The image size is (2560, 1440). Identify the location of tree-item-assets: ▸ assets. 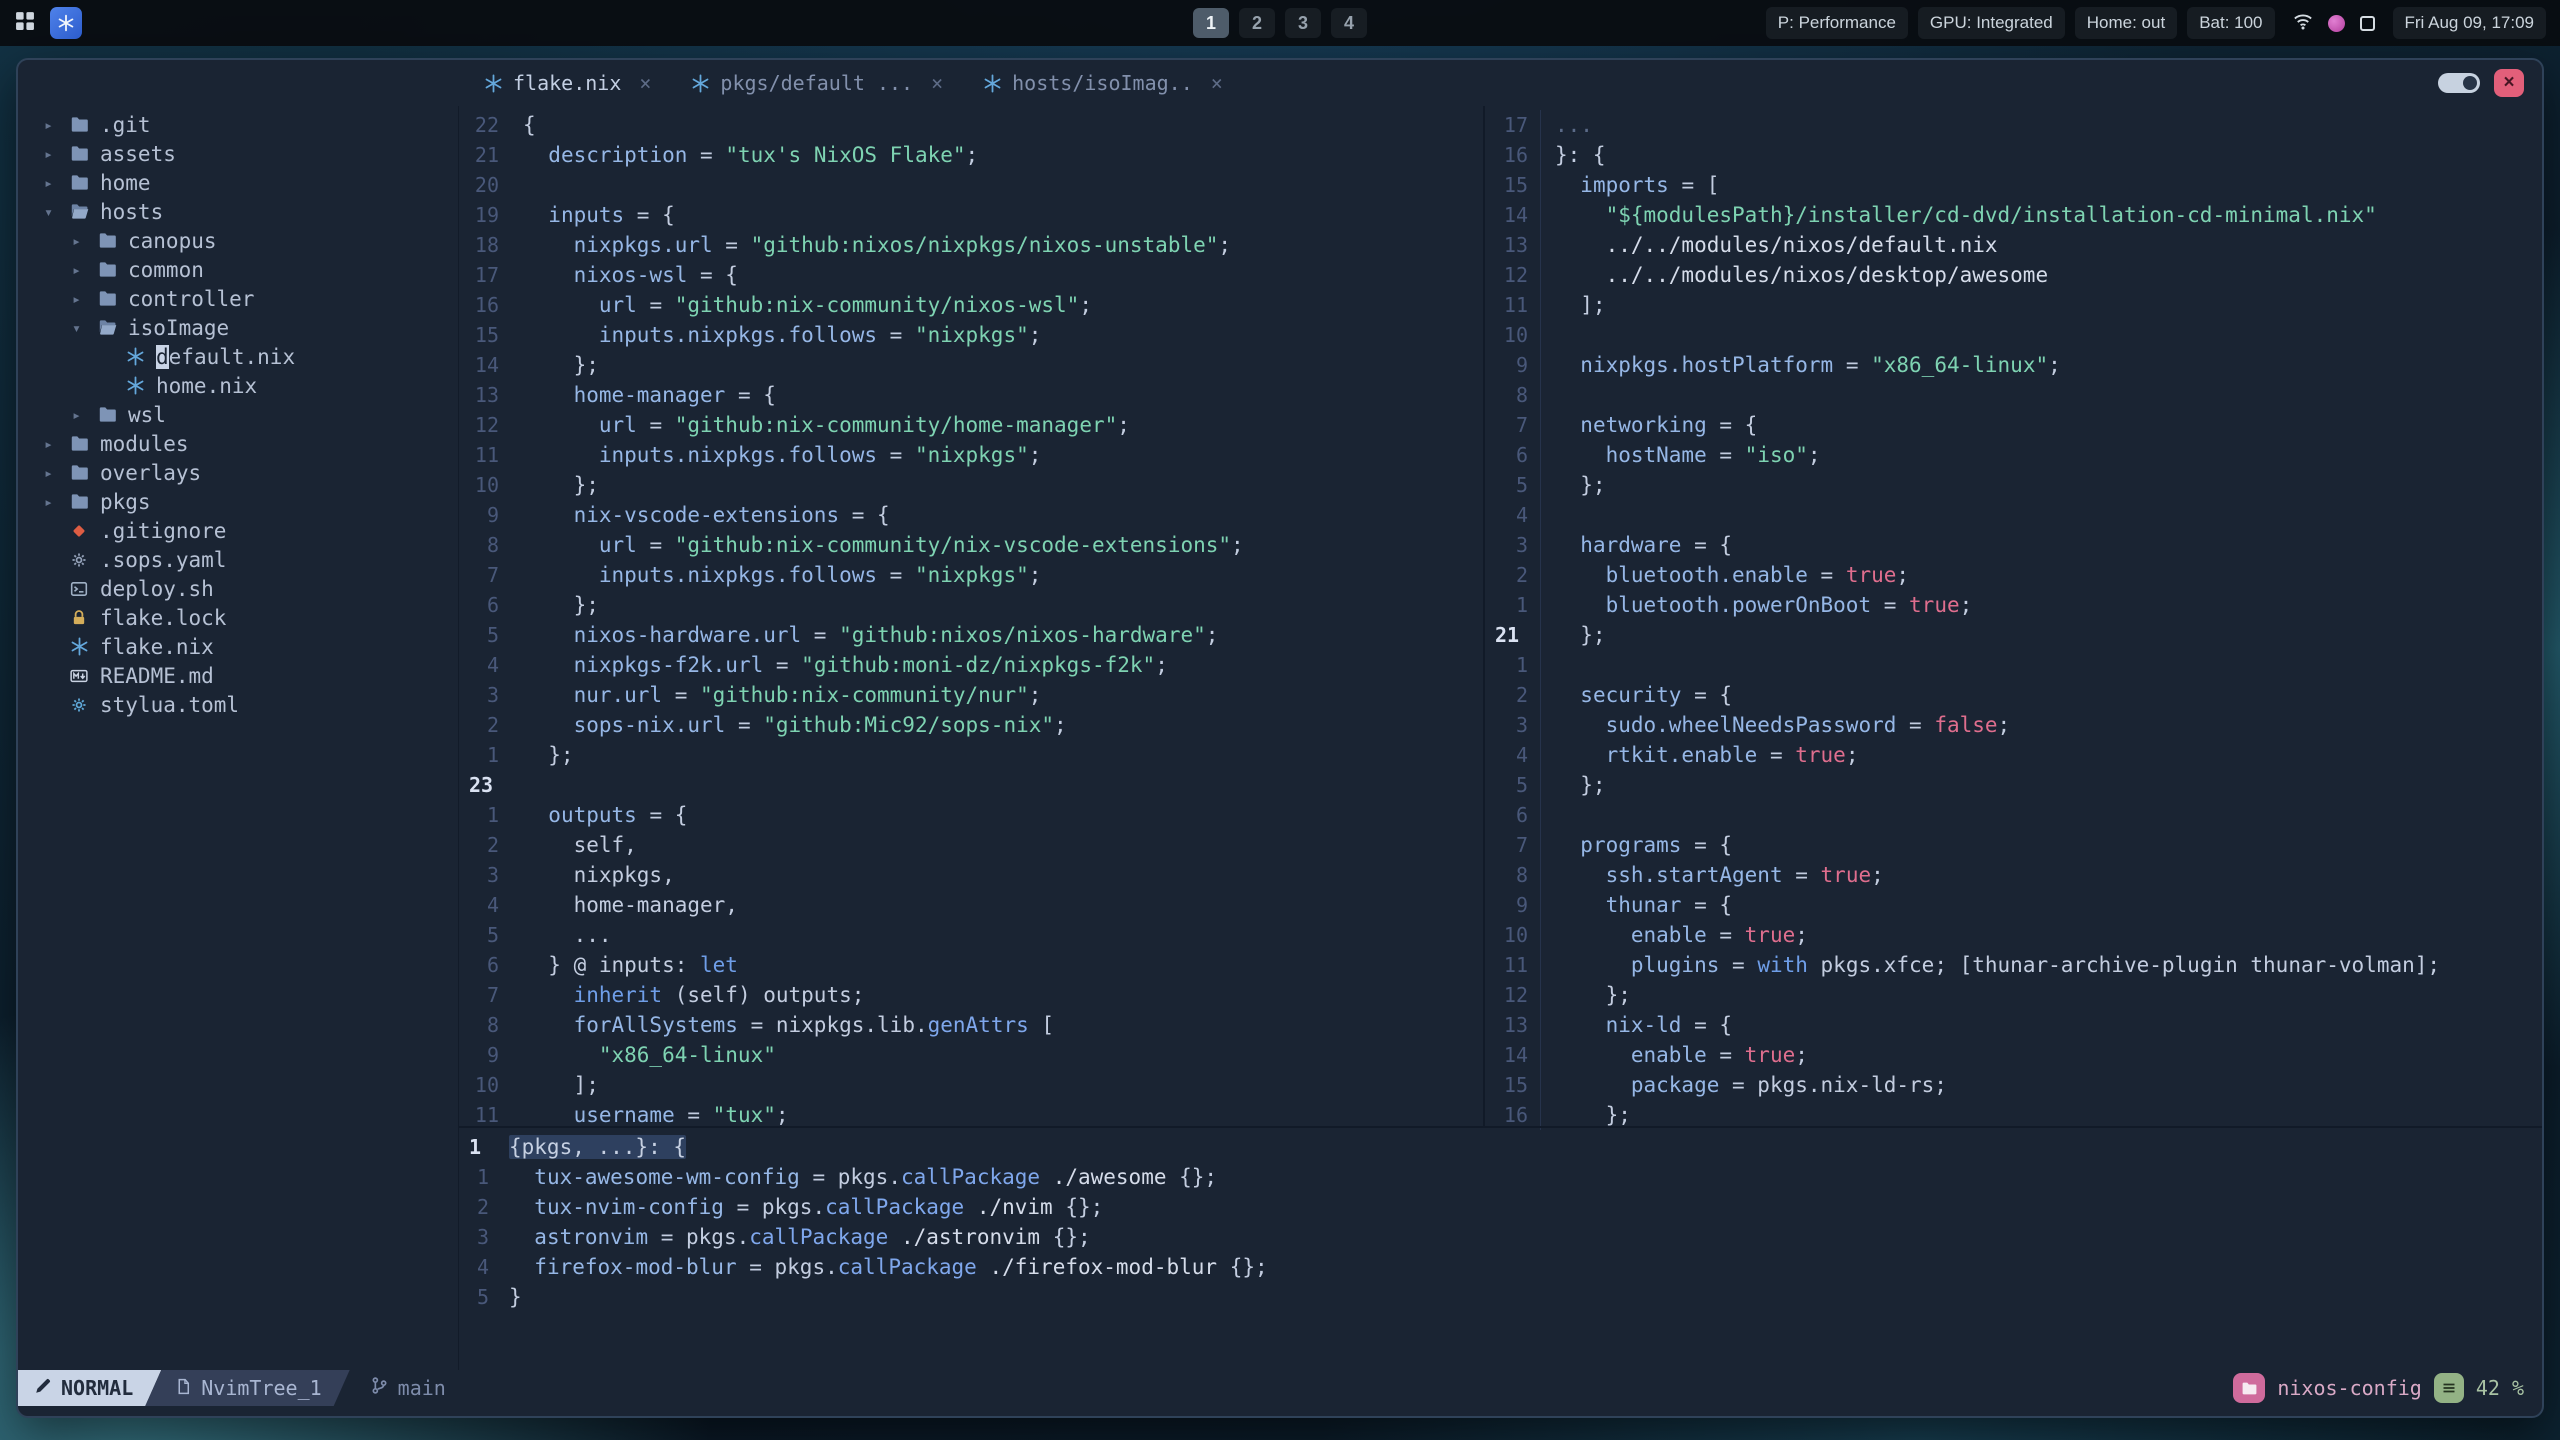
(251, 153).